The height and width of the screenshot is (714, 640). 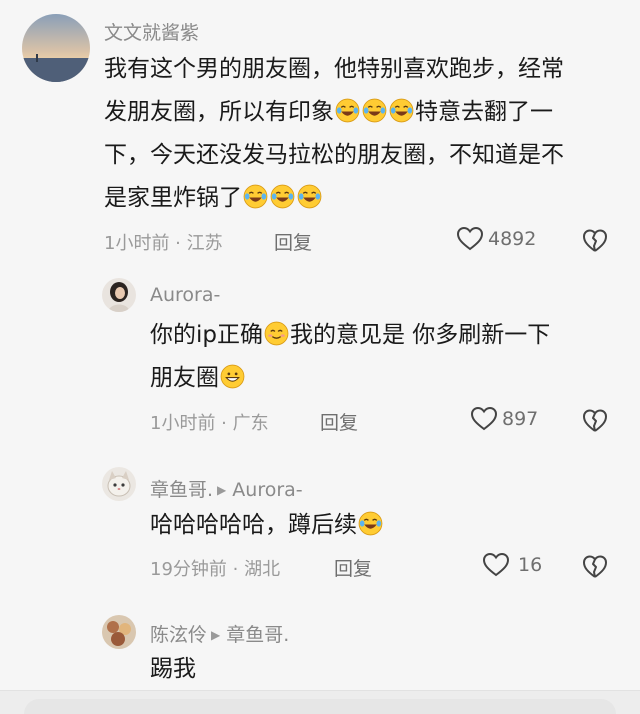 I want to click on comment-line: 下，今天还没发马拉松的朋友圈，不知道是不, so click(x=334, y=155).